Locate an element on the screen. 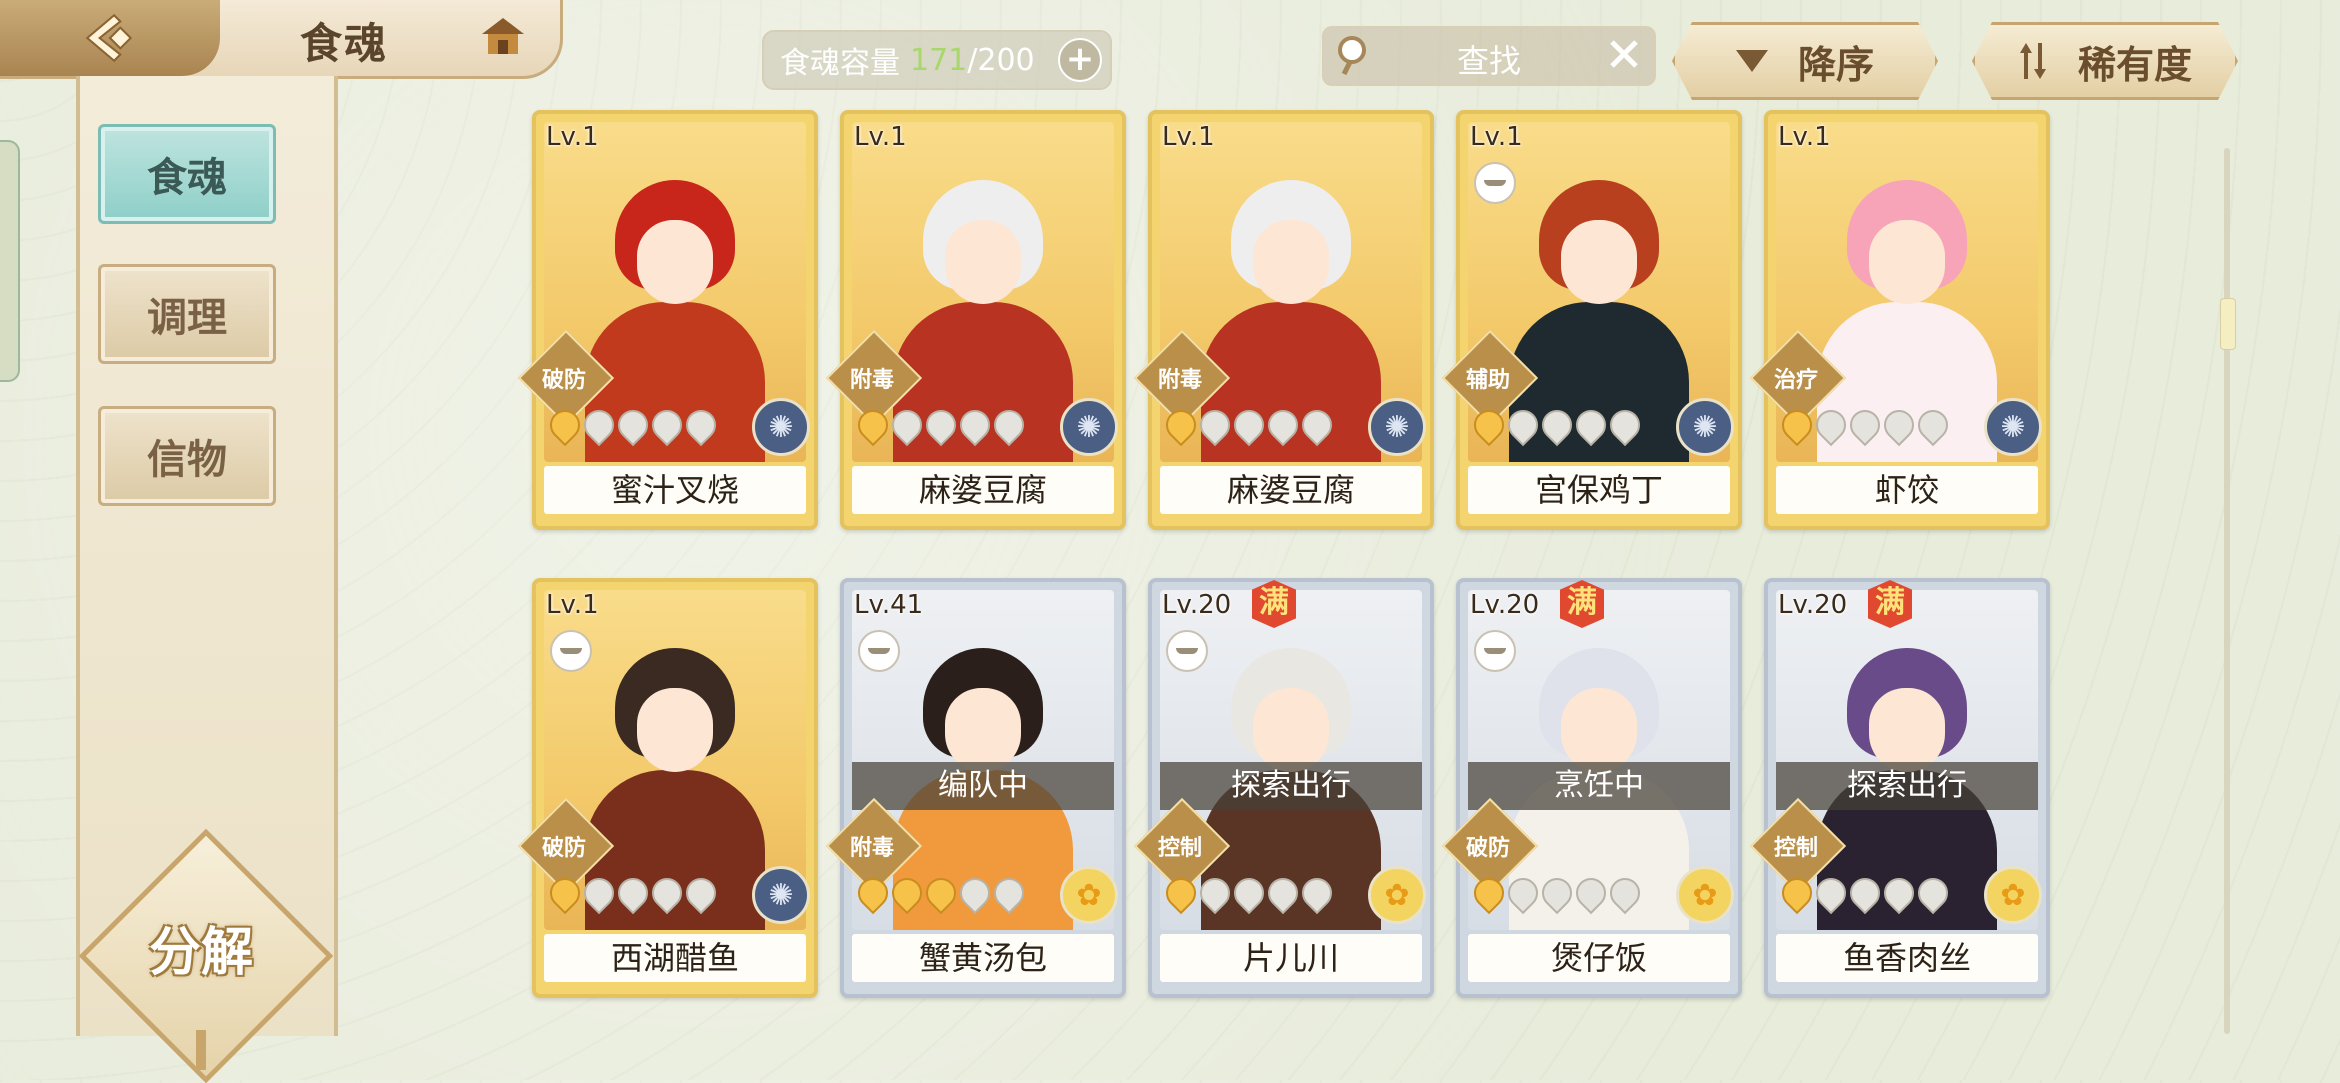  tab-recipe: 调理 is located at coordinates (187, 314).